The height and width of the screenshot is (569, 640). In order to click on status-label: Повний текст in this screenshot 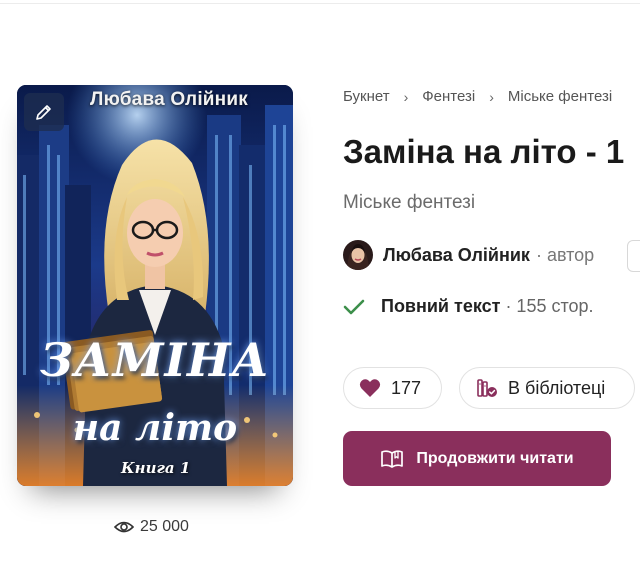, I will do `click(441, 306)`.